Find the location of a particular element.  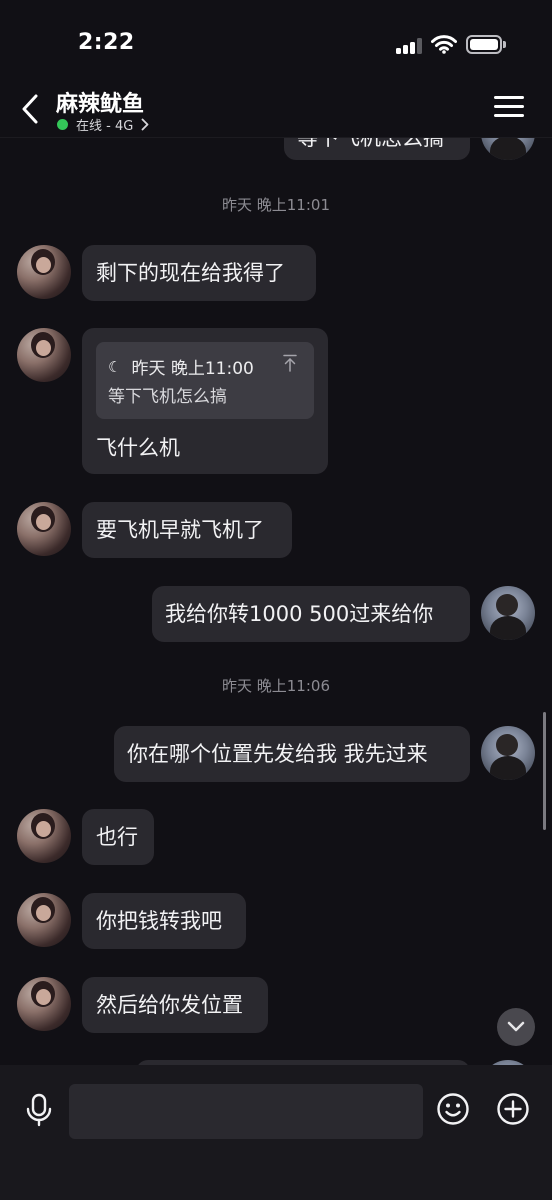

moon-icon: ☾ is located at coordinates (115, 366).